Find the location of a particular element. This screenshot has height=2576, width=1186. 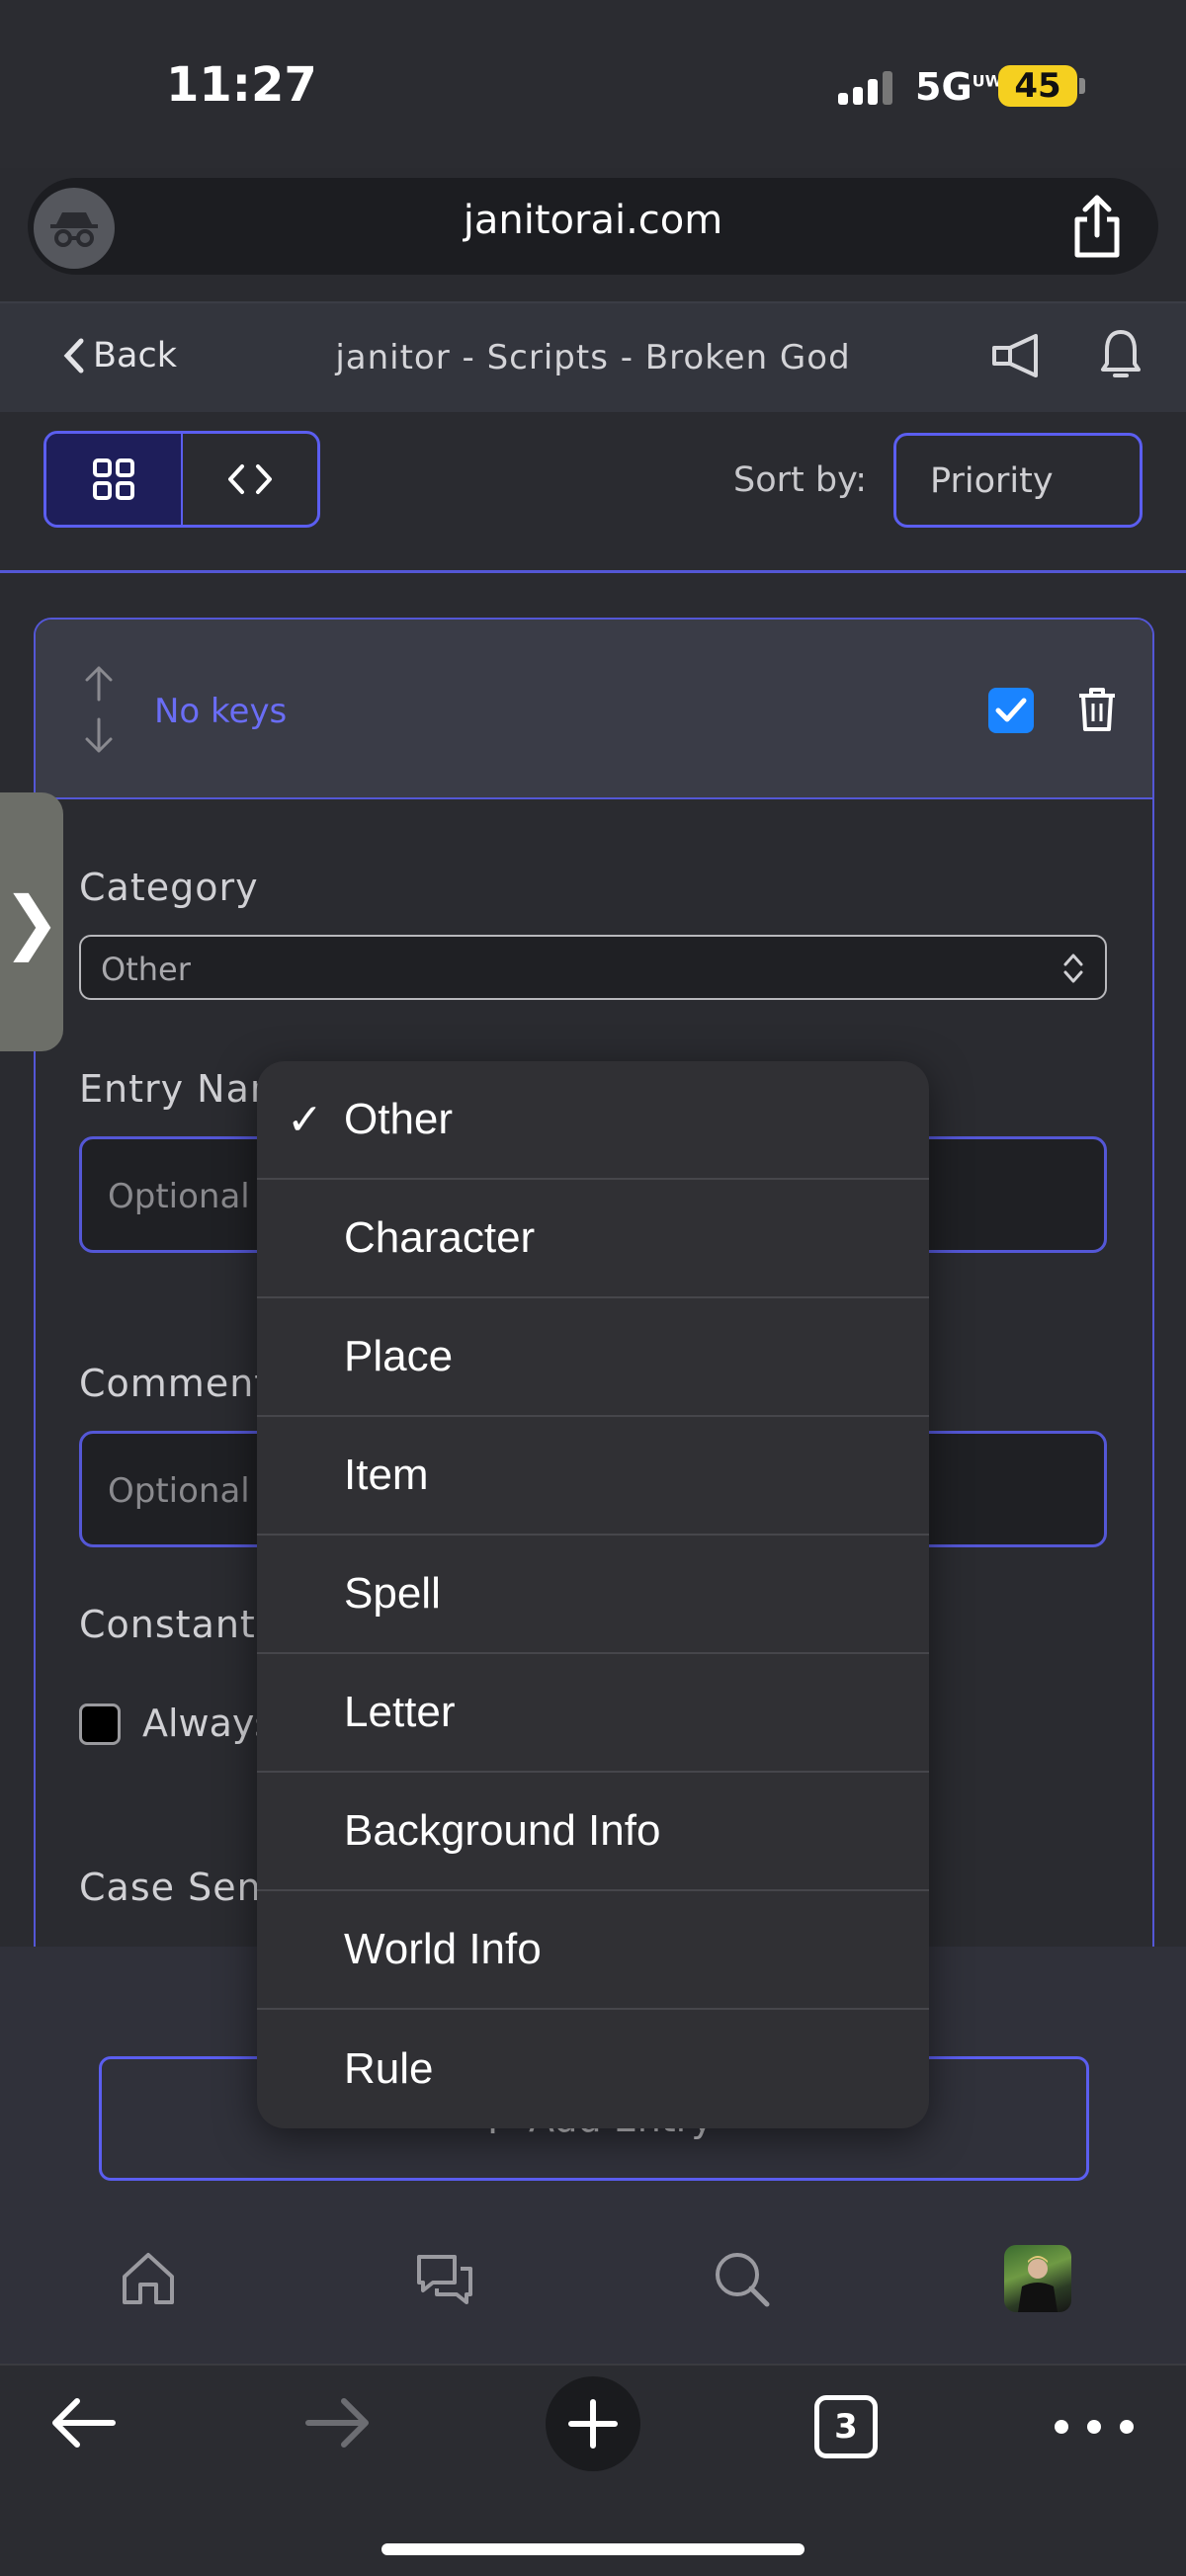

sort-select: Priority is located at coordinates (1018, 480).